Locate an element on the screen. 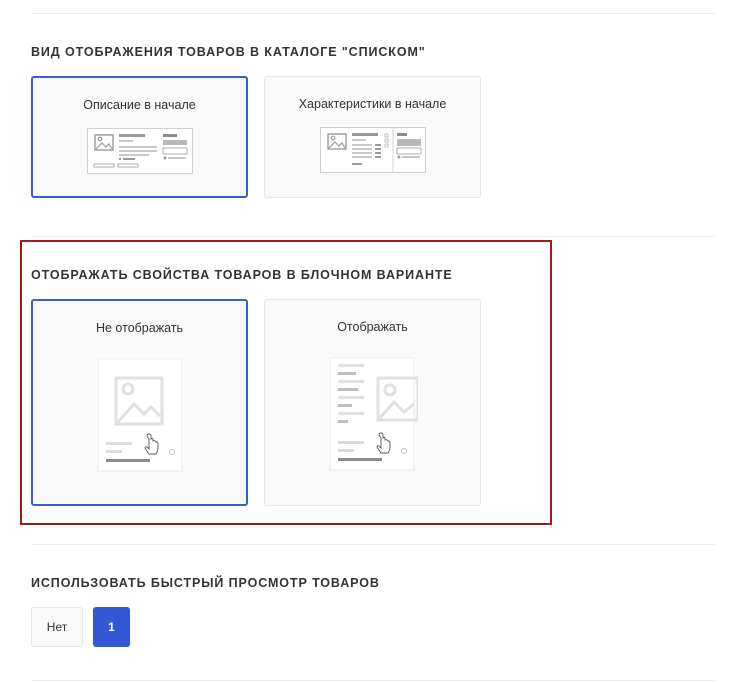 The height and width of the screenshot is (683, 737). option-label: Характеристики в начале is located at coordinates (372, 104).